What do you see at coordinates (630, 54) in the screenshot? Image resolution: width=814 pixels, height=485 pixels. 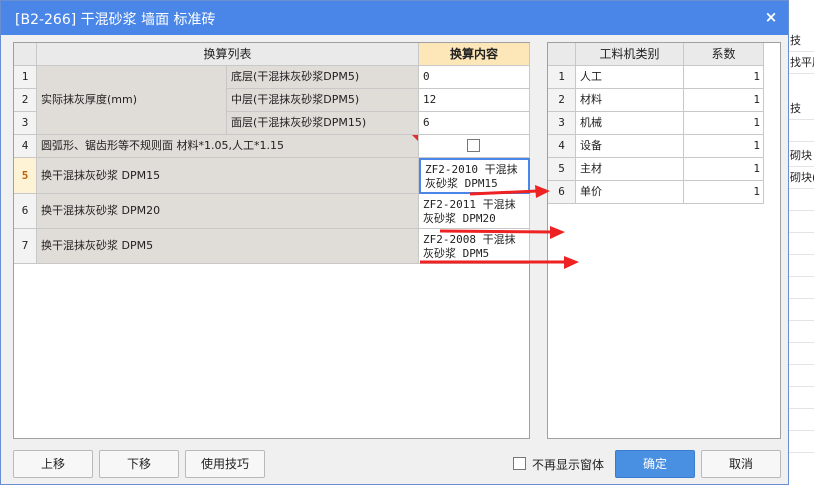 I see `header-category: 工料机类别` at bounding box center [630, 54].